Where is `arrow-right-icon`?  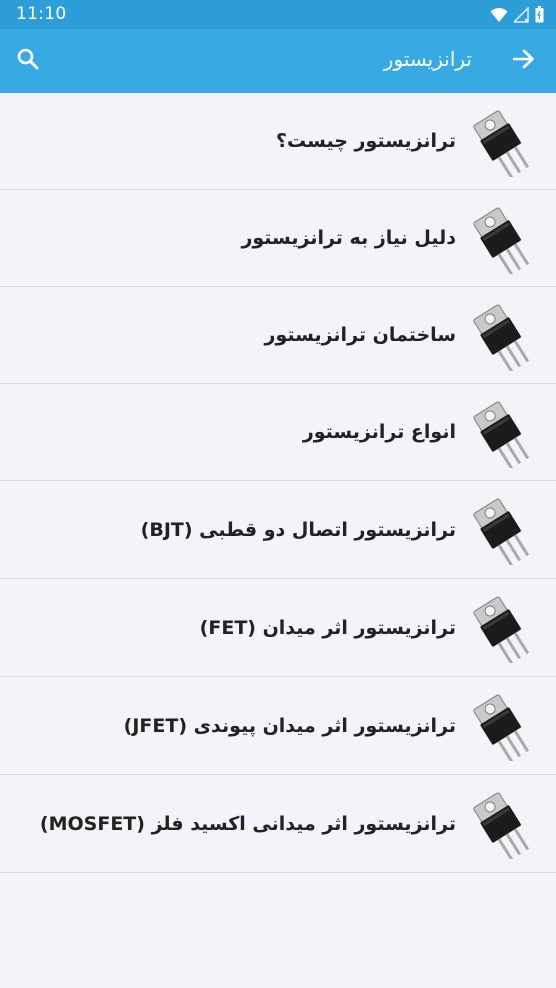 arrow-right-icon is located at coordinates (523, 61).